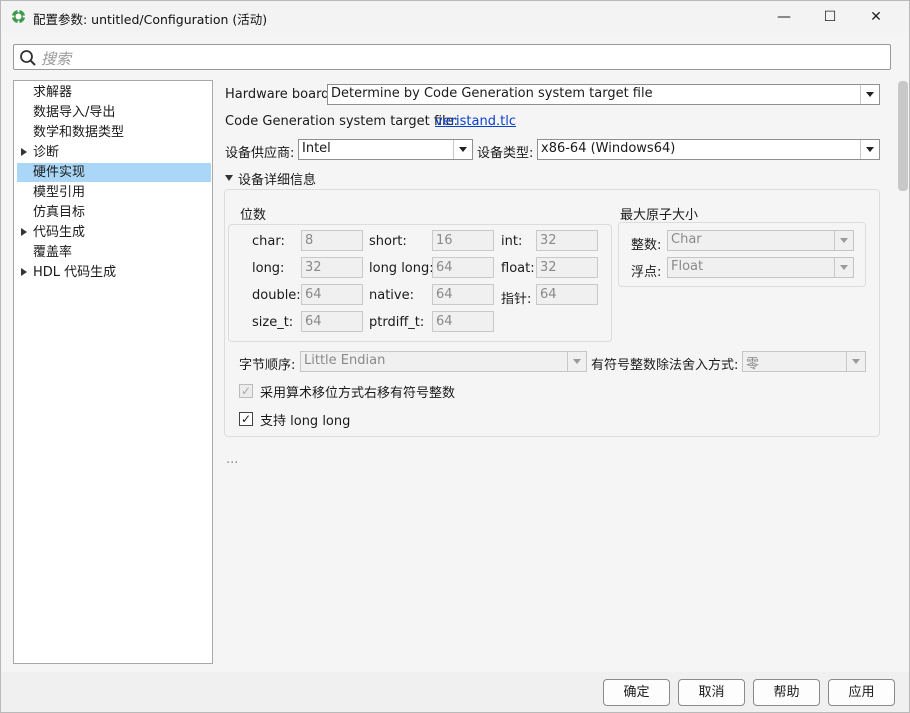  I want to click on sidebar-item-label: 硬件实现, so click(59, 172).